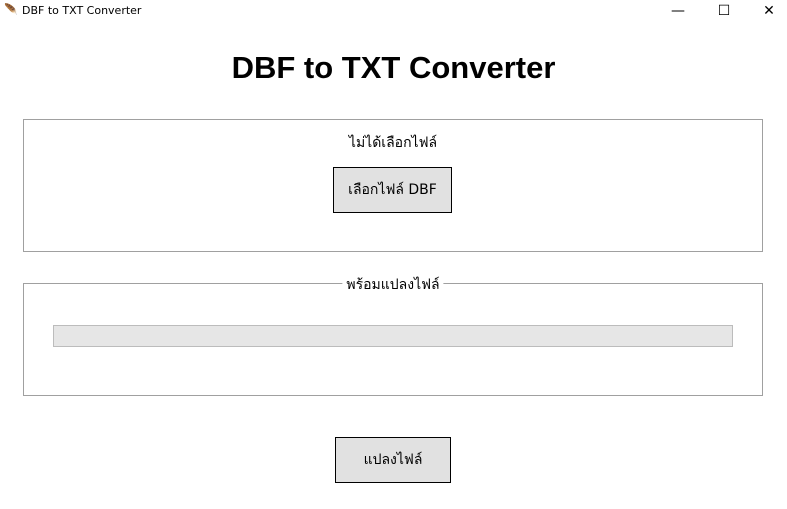 Image resolution: width=787 pixels, height=509 pixels. Describe the element at coordinates (82, 10) in the screenshot. I see `window-title: DBF to TXT Converter` at that location.